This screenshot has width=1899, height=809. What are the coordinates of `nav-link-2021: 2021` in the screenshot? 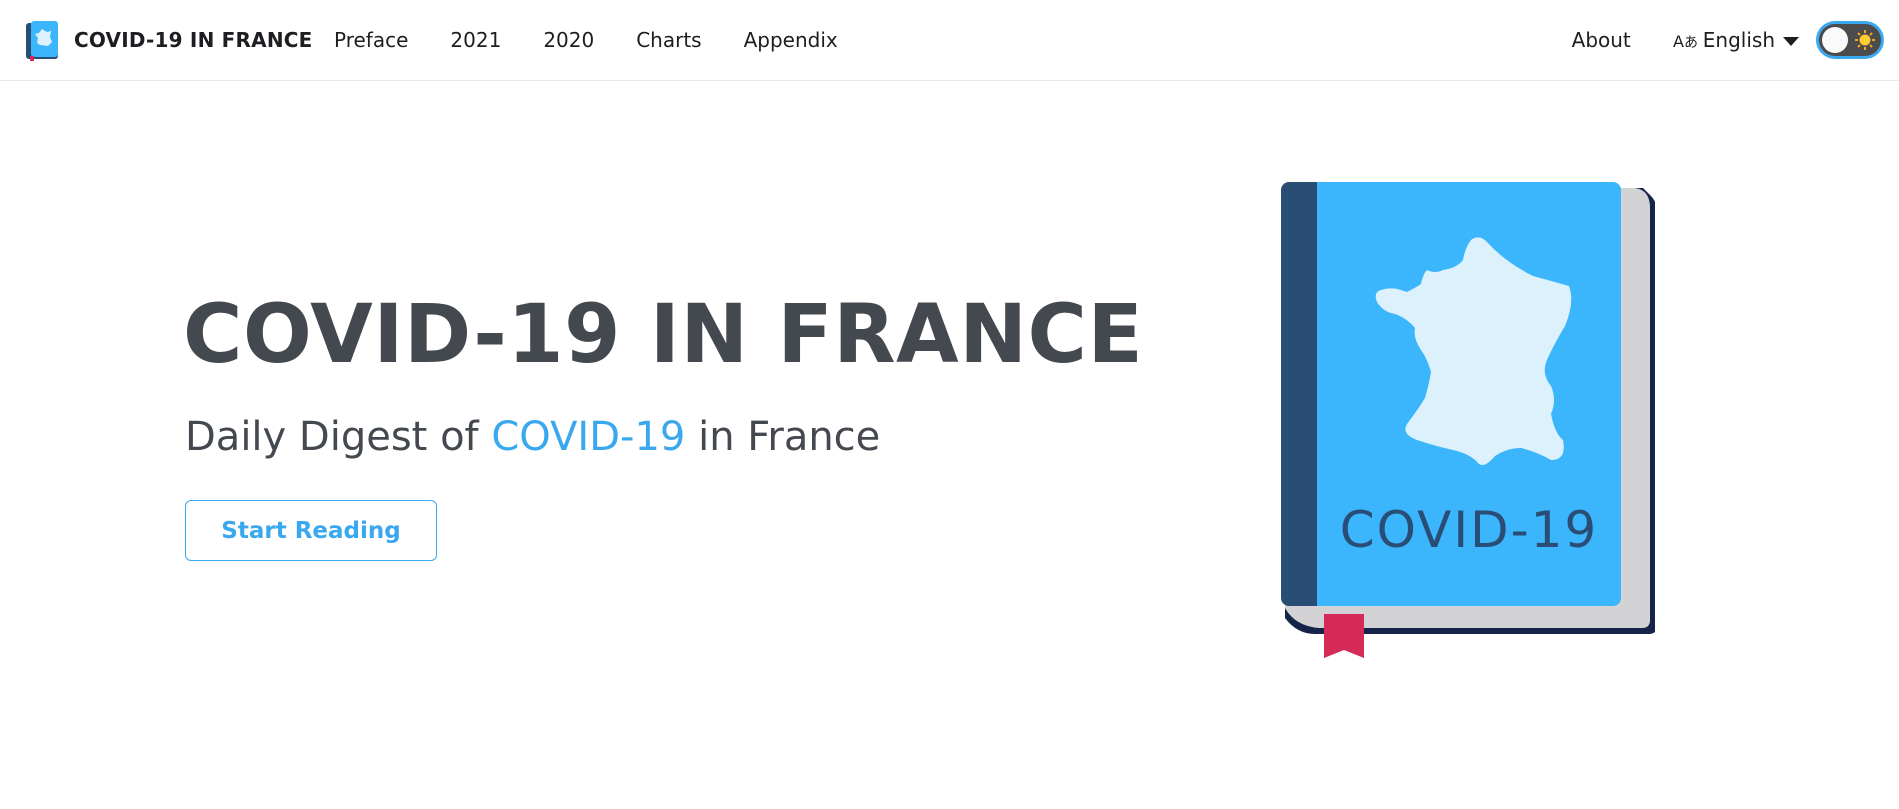 It's located at (475, 40).